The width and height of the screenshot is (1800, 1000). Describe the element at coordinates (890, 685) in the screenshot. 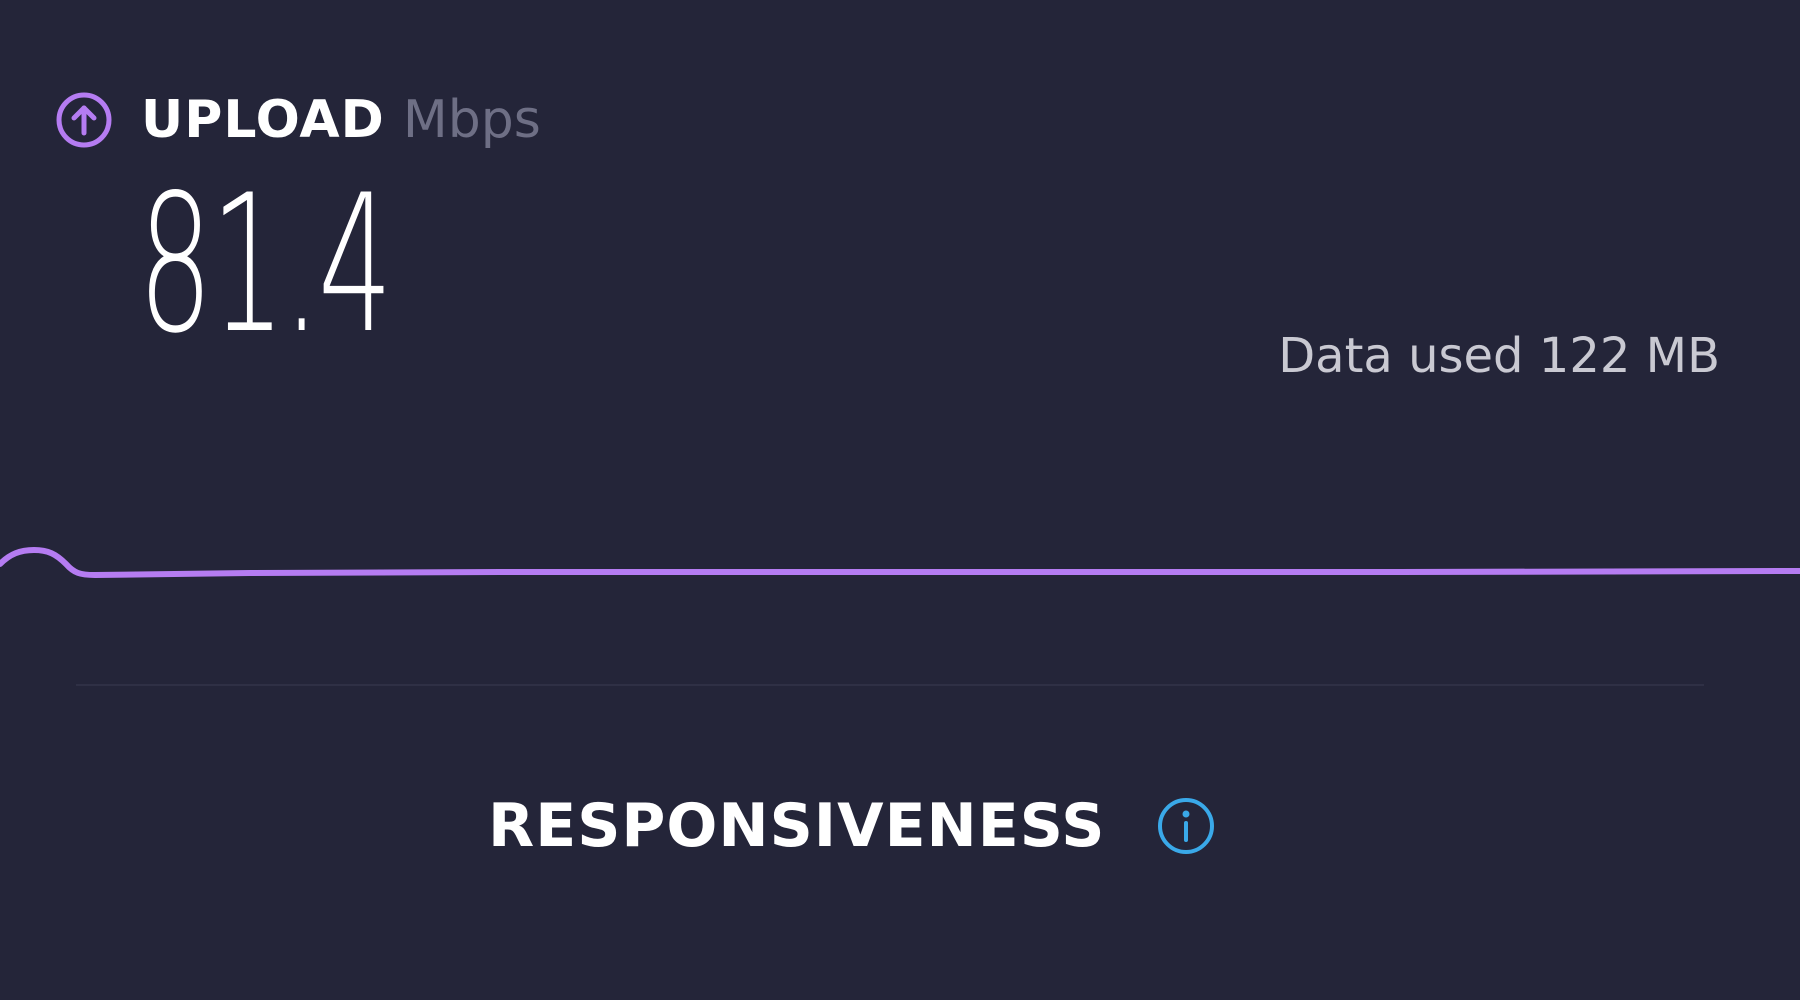

I see `section-divider` at that location.